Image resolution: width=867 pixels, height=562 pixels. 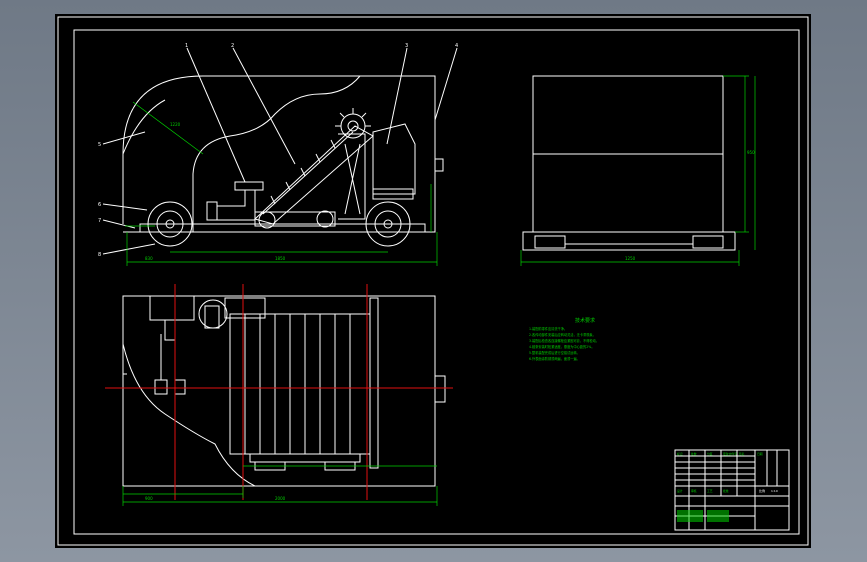 I want to click on callout-6: 6, so click(x=99, y=205).